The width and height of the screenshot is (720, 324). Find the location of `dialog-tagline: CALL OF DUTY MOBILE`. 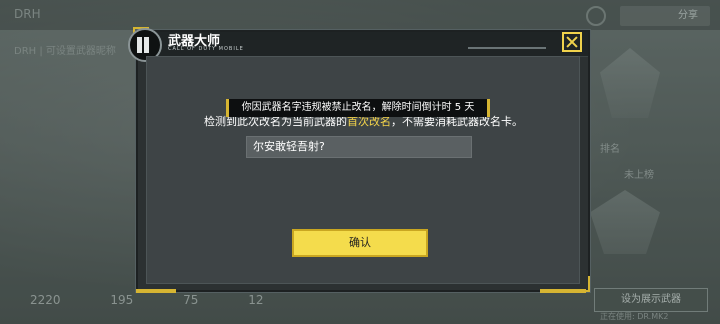

dialog-tagline: CALL OF DUTY MOBILE is located at coordinates (206, 49).